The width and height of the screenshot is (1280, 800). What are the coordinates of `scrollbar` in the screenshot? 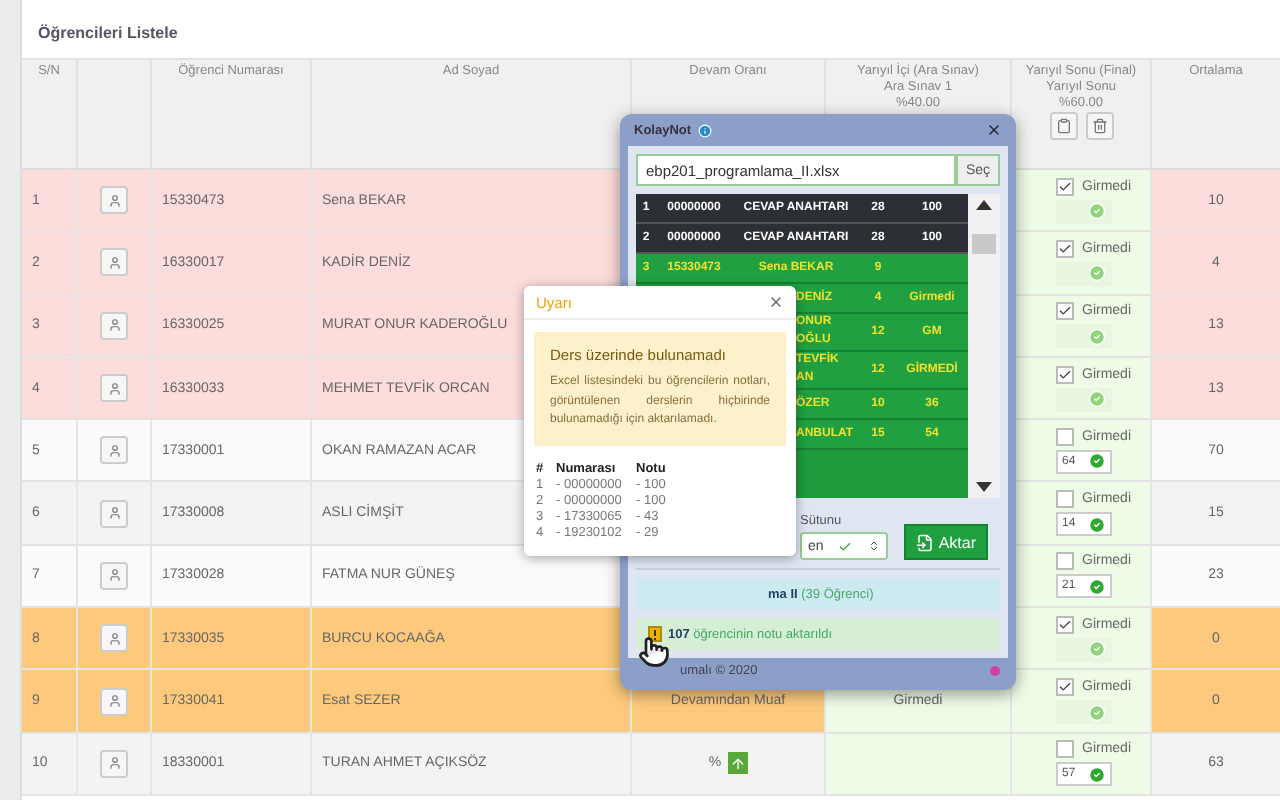 It's located at (984, 346).